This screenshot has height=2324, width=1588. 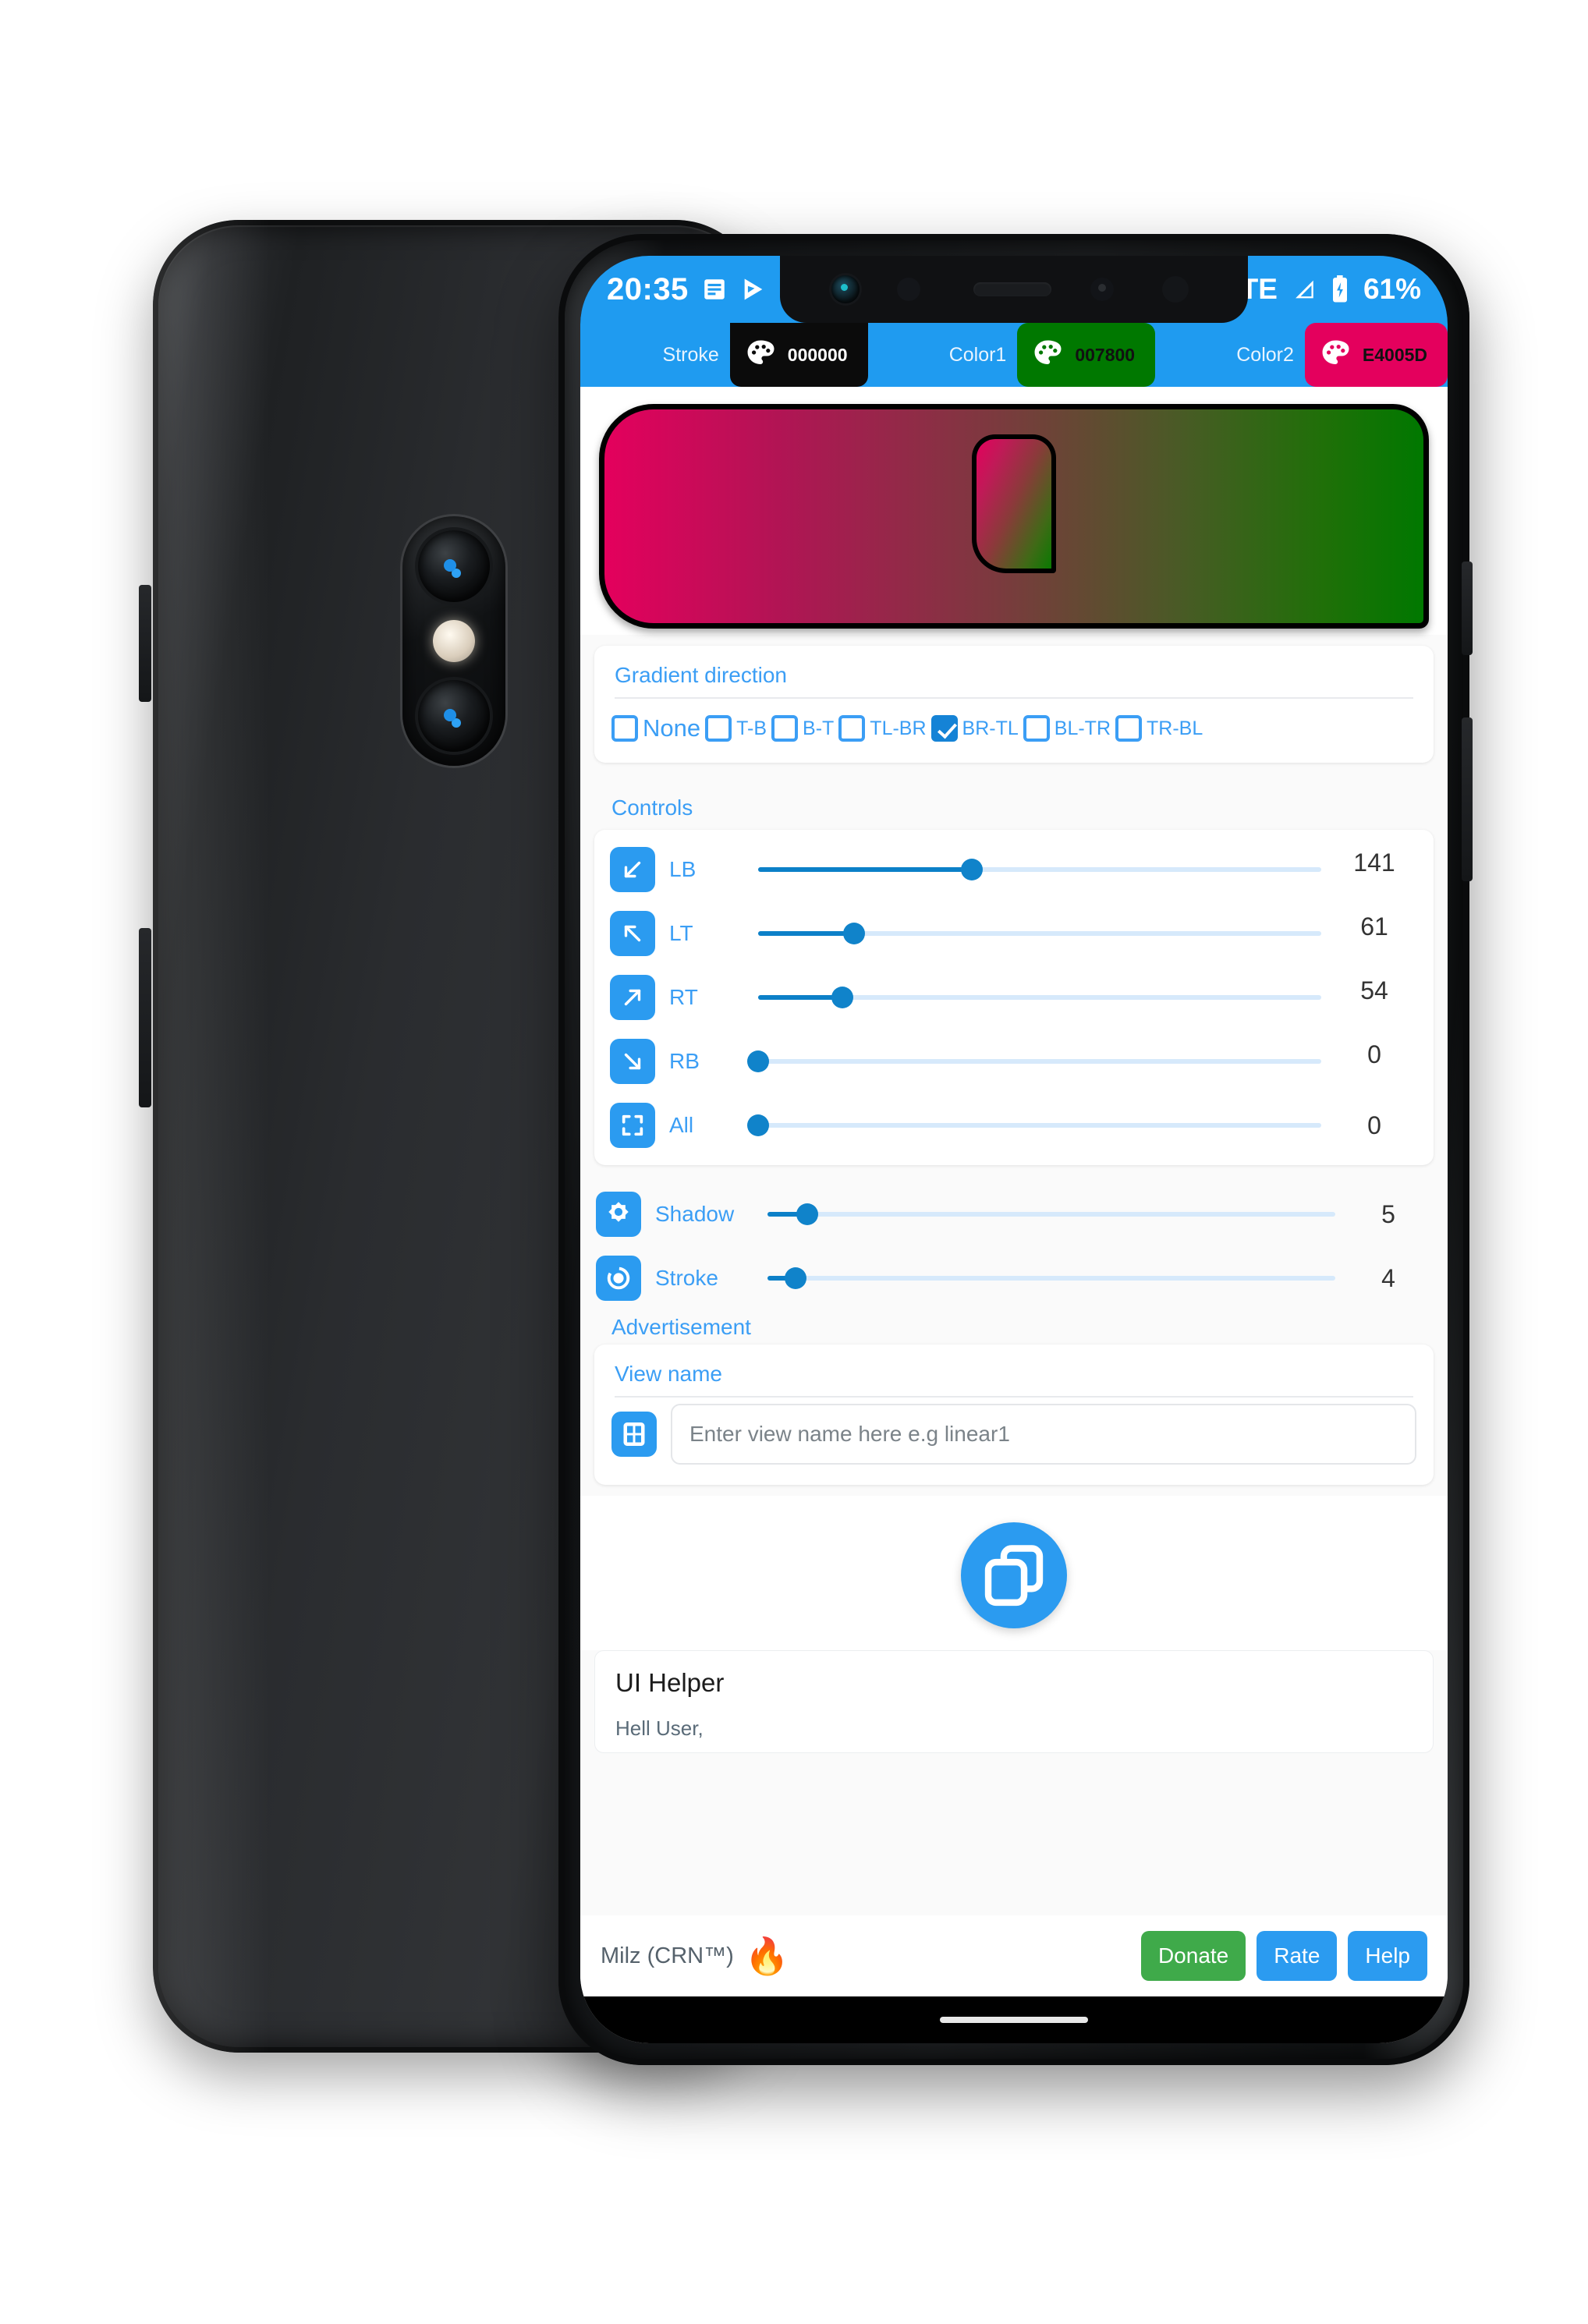 I want to click on gradient-option-tl-br: TL-BR, so click(x=882, y=728).